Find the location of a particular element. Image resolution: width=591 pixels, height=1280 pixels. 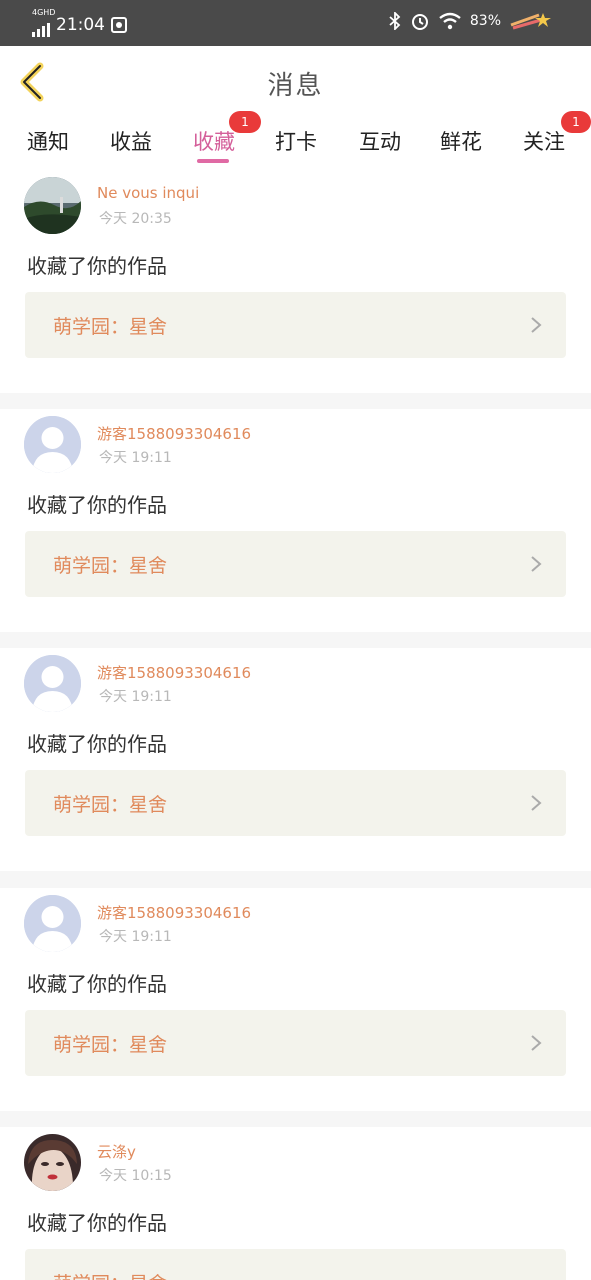

landscape-avatar-image is located at coordinates (52, 205).